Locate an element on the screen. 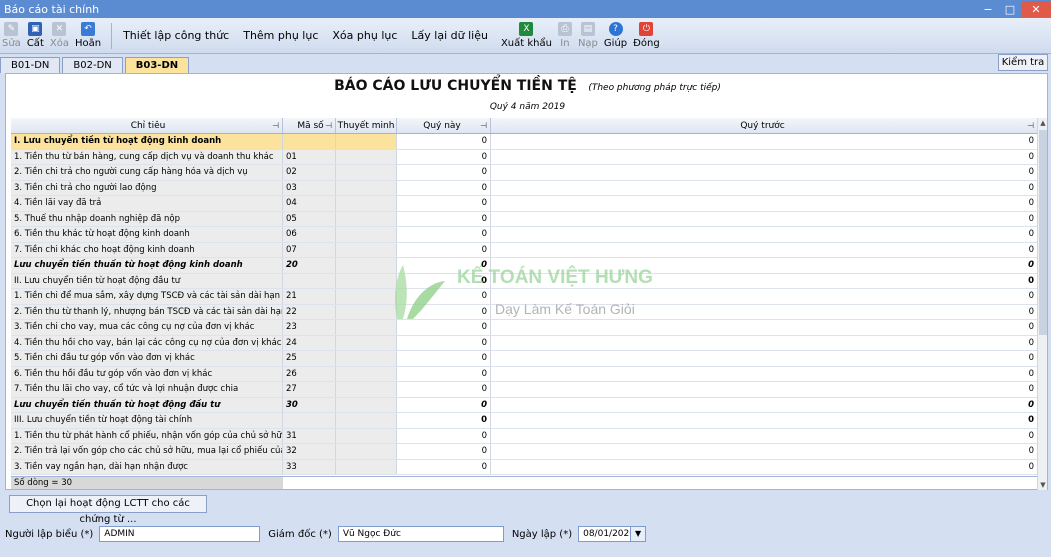 Image resolution: width=1051 pixels, height=557 pixels. col-header-chi-tieu: Chỉ tiêu ⊣ is located at coordinates (147, 125).